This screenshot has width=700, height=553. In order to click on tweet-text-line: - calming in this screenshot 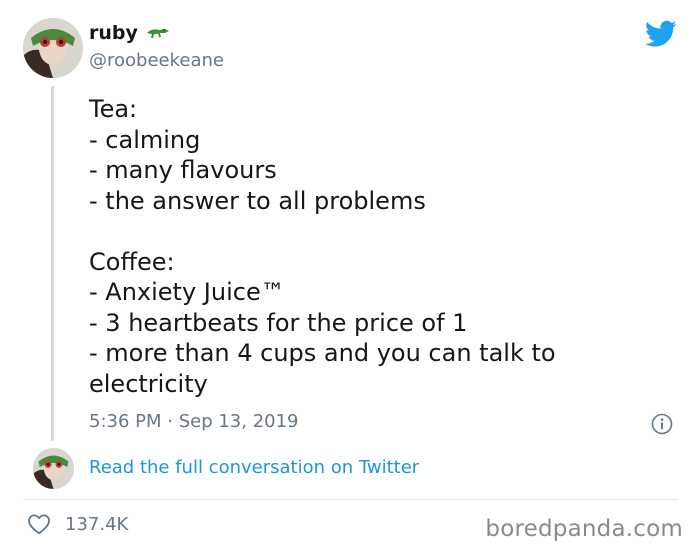, I will do `click(145, 139)`.